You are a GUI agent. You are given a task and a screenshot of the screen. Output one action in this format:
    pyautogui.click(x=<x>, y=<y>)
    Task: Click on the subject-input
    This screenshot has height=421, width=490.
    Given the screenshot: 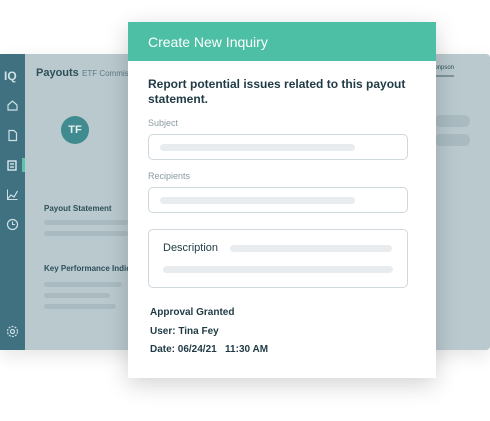 What is the action you would take?
    pyautogui.click(x=278, y=147)
    